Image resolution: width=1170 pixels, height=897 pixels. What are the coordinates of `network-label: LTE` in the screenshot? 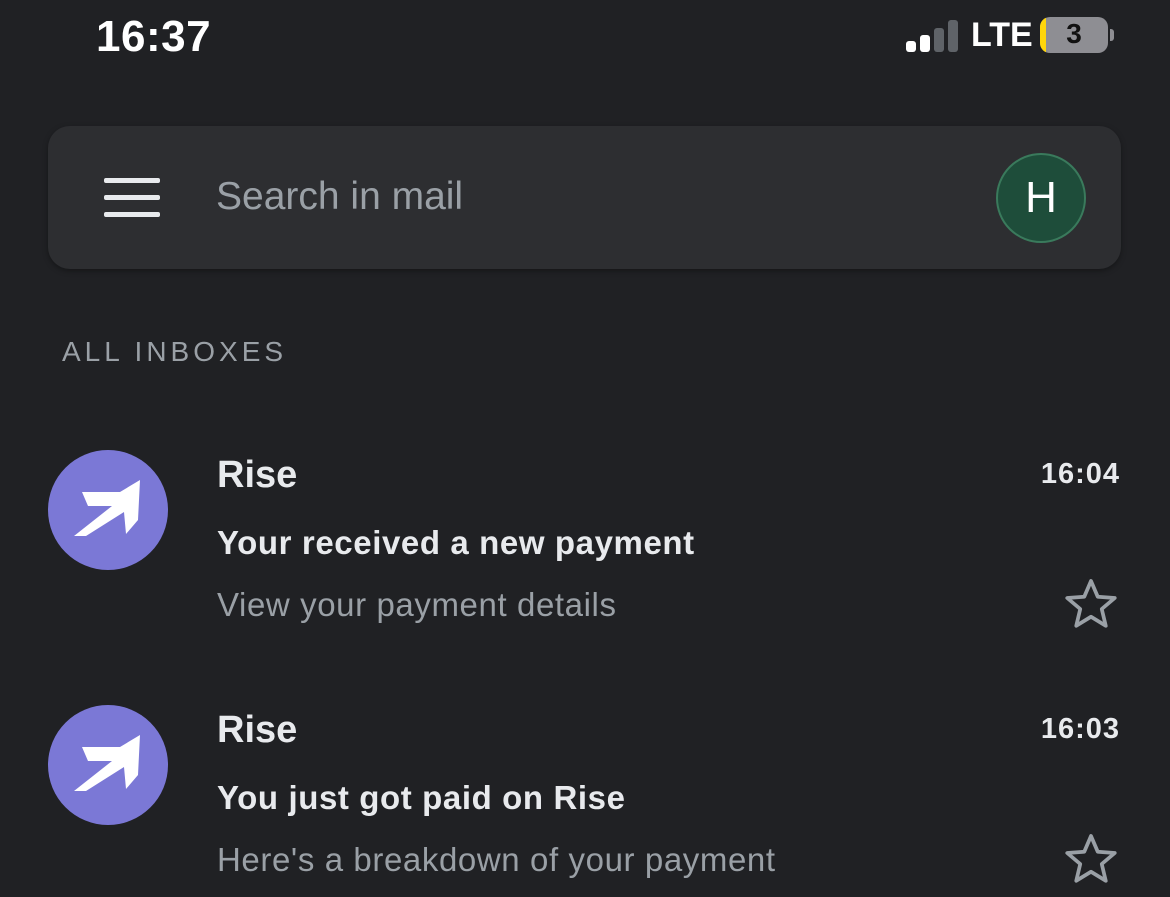 It's located at (1002, 35).